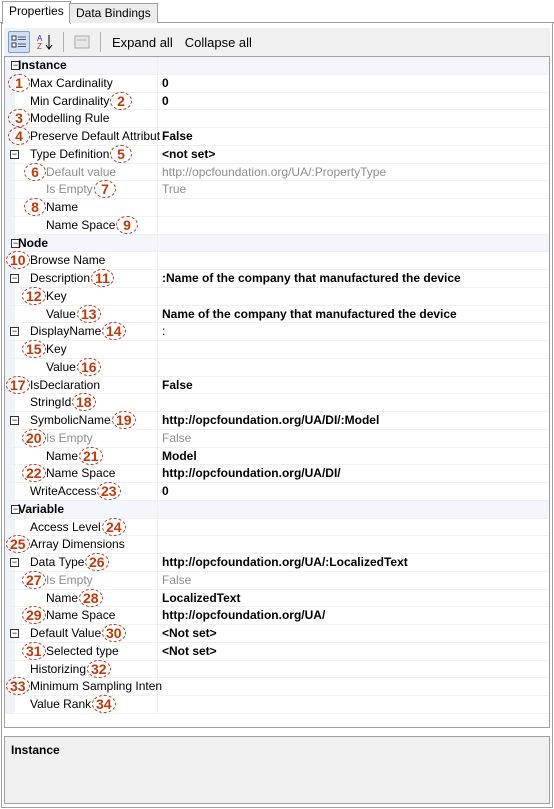 Image resolution: width=554 pixels, height=809 pixels. I want to click on property-value: Model, so click(353, 456).